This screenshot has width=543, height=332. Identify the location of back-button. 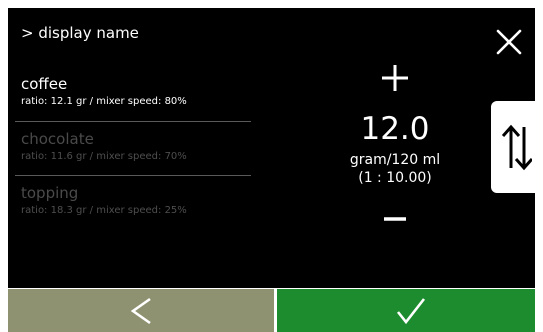
(141, 310).